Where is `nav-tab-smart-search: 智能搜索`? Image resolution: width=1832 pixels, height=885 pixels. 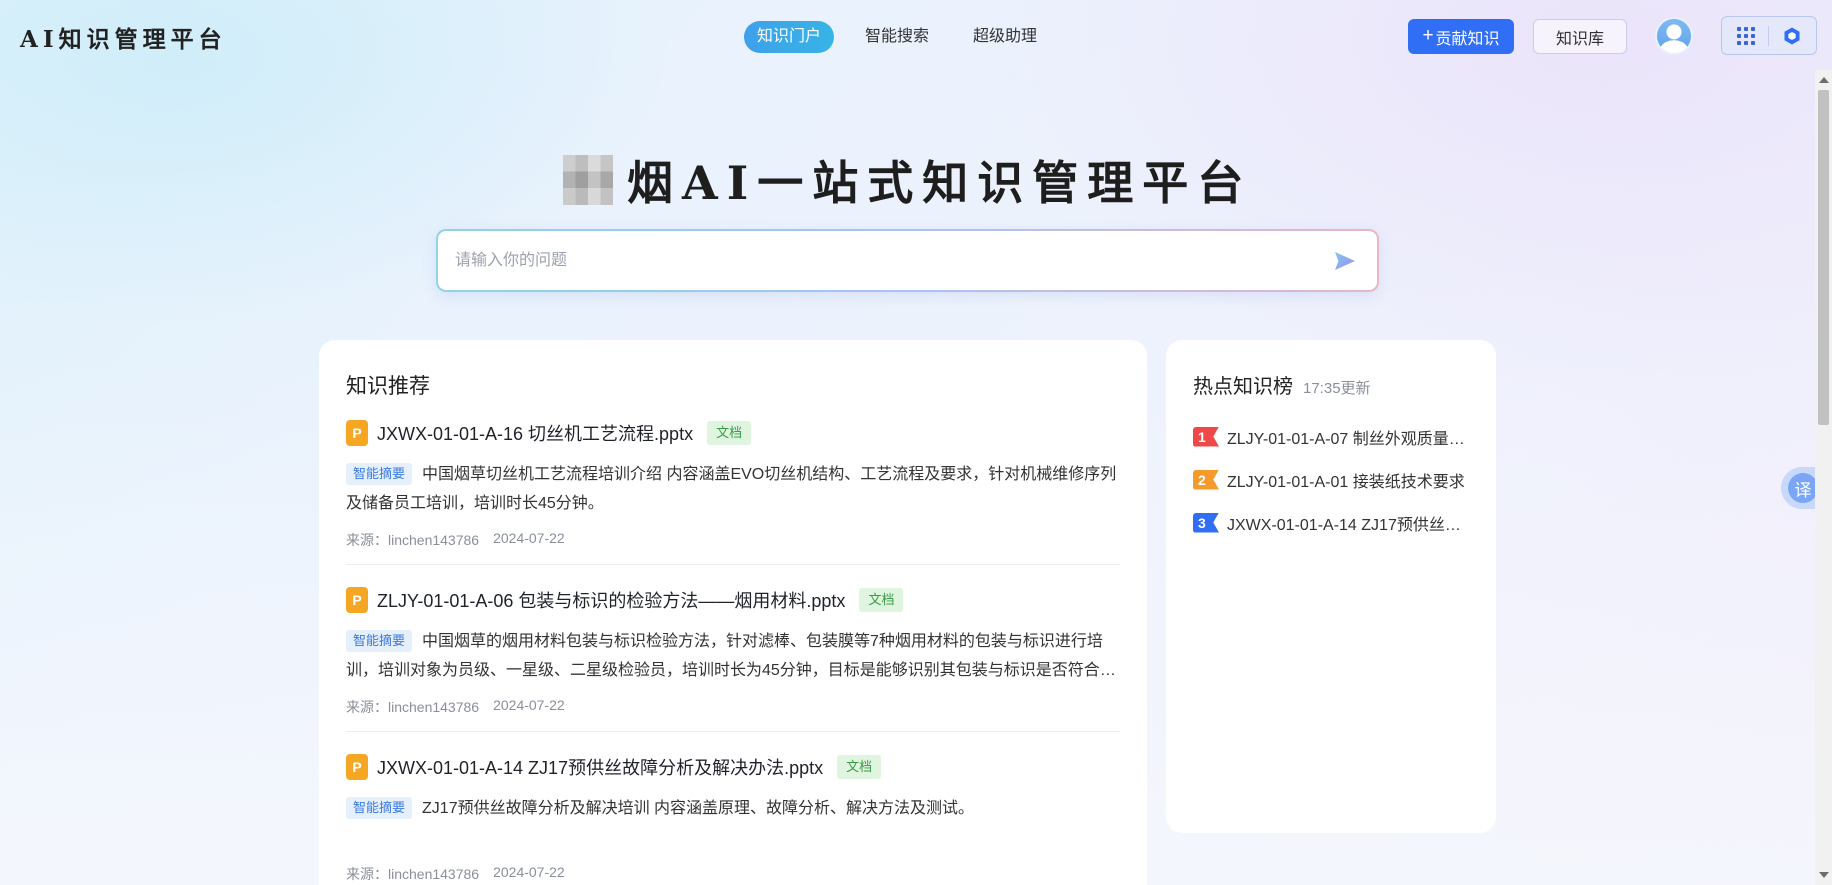 nav-tab-smart-search: 智能搜索 is located at coordinates (897, 37).